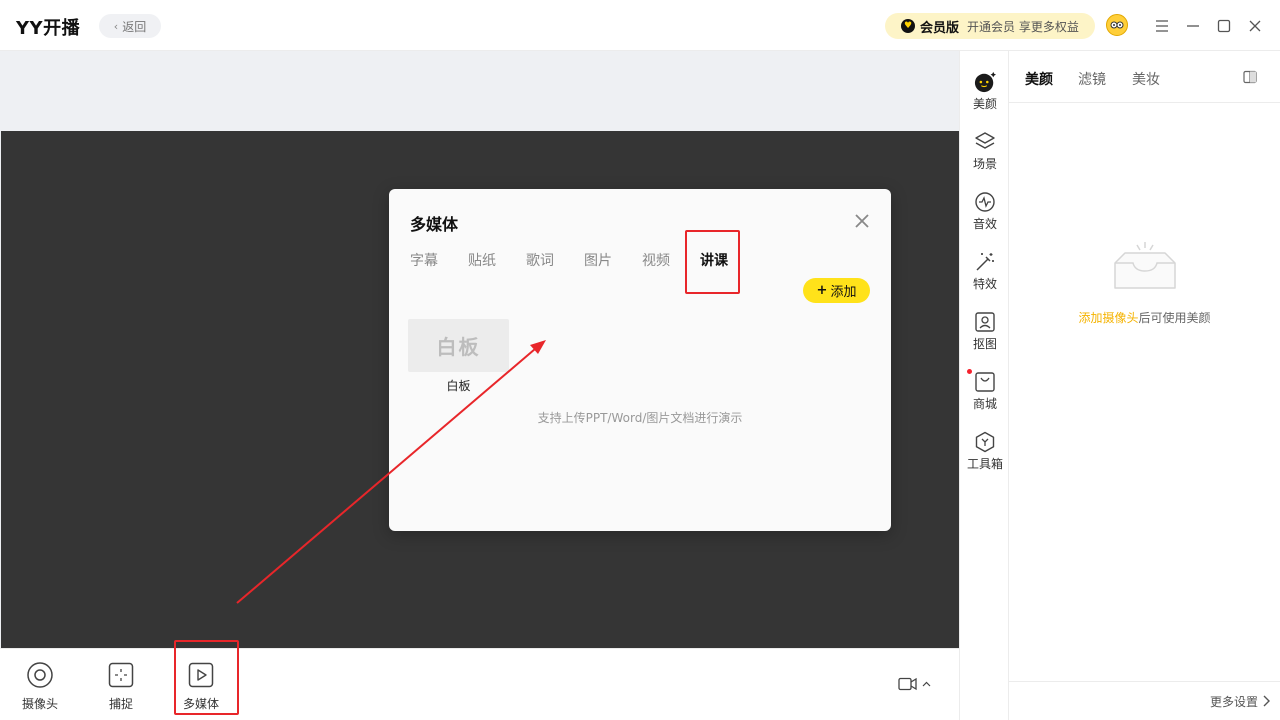  Describe the element at coordinates (843, 292) in the screenshot. I see `add-label: 添加` at that location.